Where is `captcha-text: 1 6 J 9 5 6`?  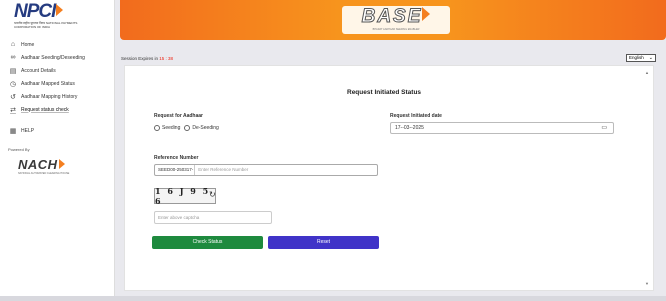
captcha-text: 1 6 J 9 5 6 is located at coordinates (183, 196).